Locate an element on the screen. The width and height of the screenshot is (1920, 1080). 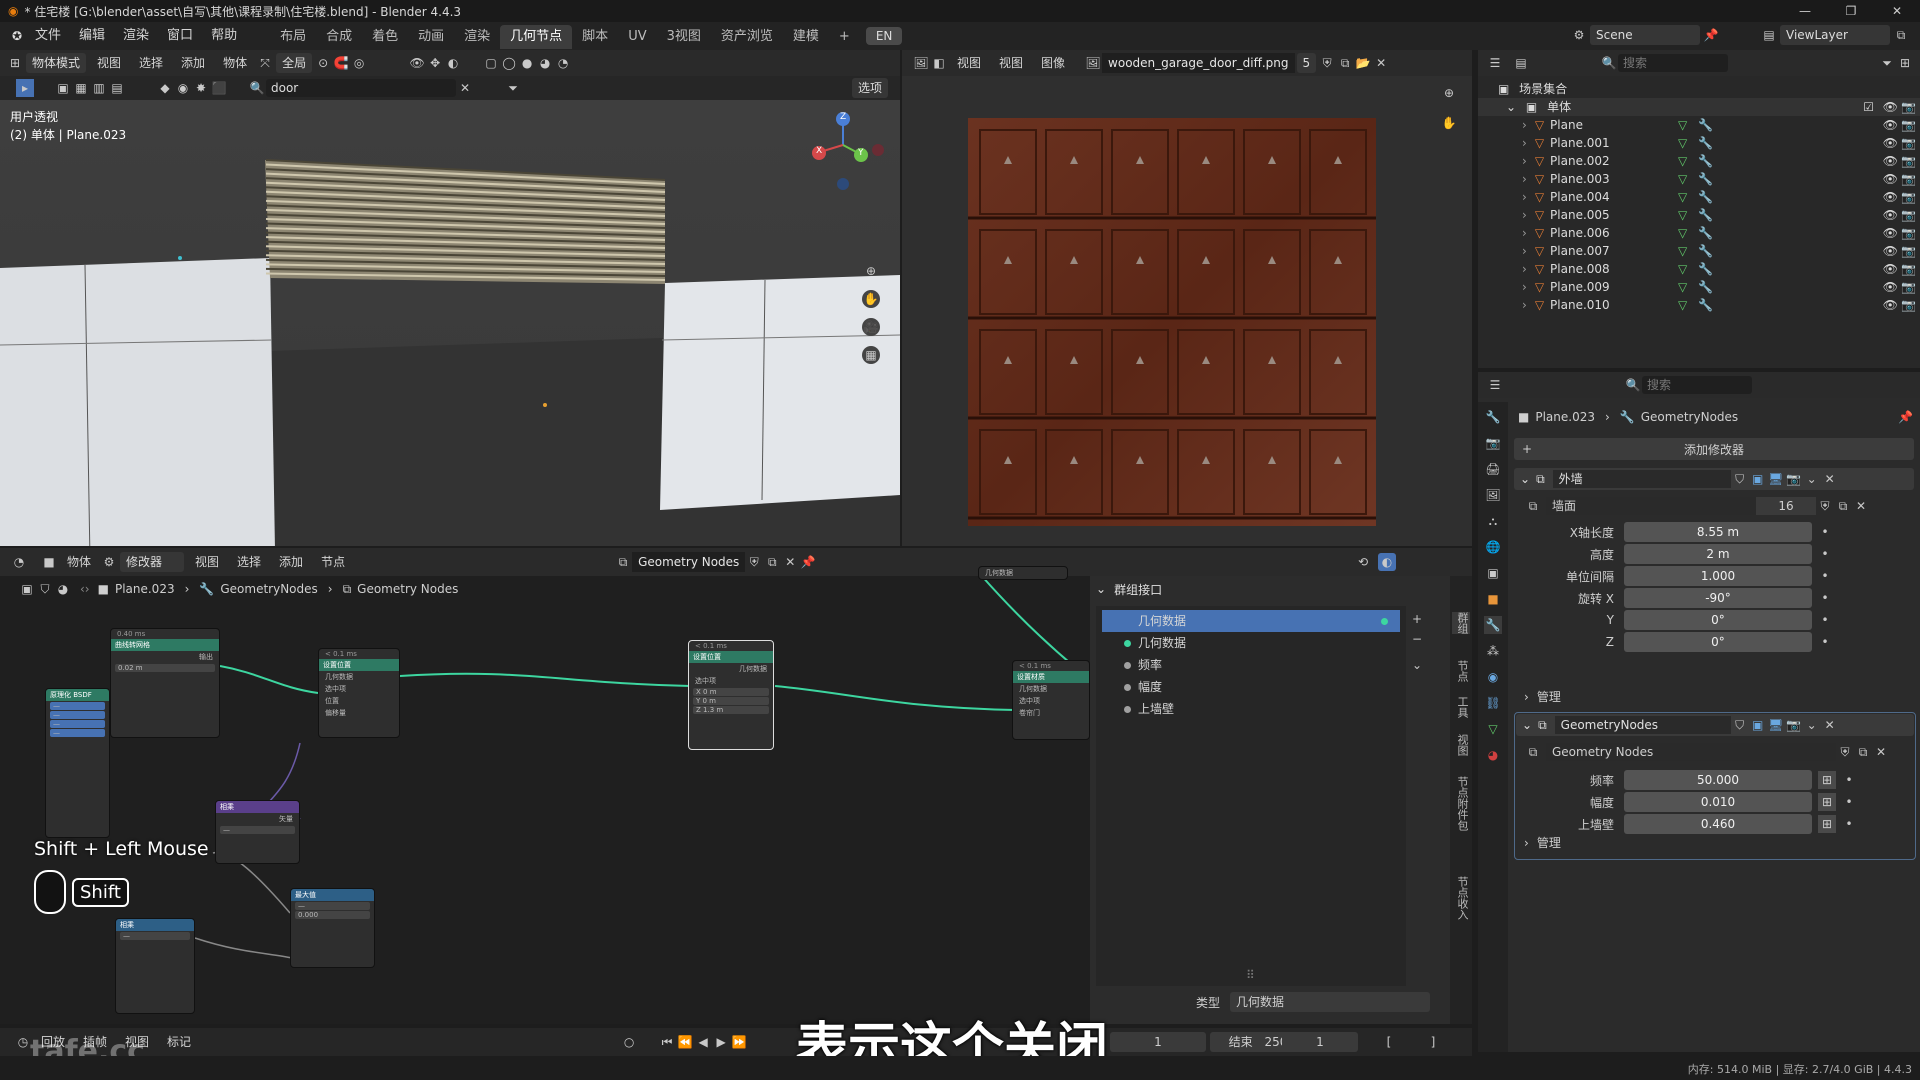
menu-window: 窗口 is located at coordinates (180, 36).